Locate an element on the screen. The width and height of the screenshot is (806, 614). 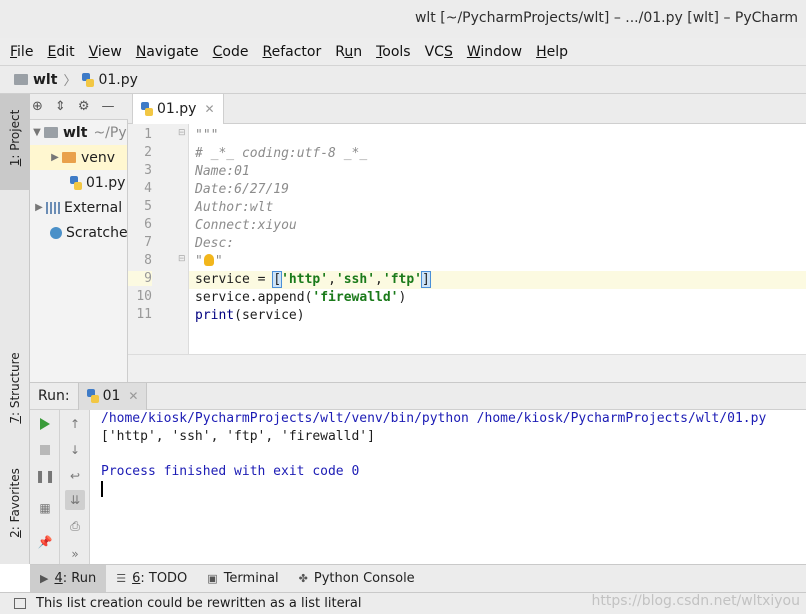
line-number: 1 is located at coordinates (148, 134).